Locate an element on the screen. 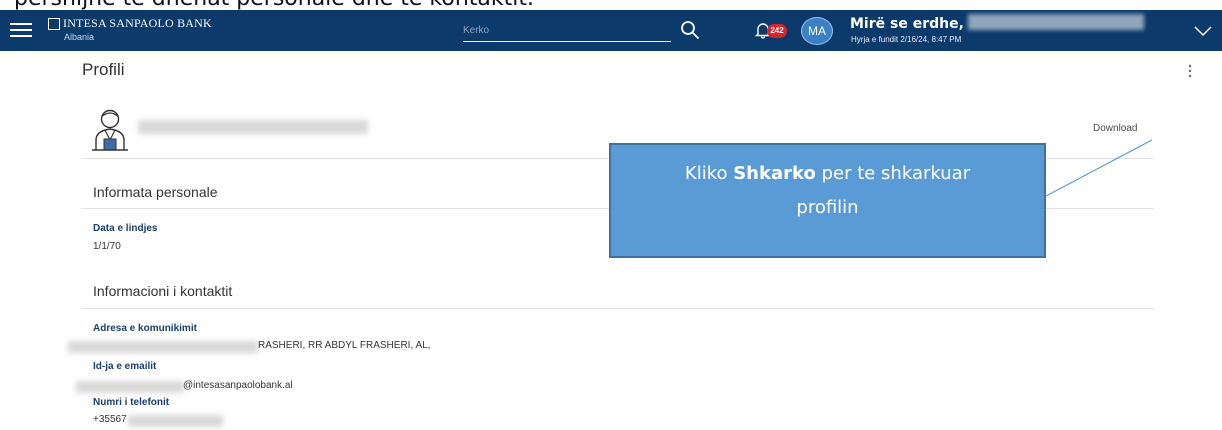 The height and width of the screenshot is (430, 1222). callout-text-after: per te shkarkuar is located at coordinates (893, 173).